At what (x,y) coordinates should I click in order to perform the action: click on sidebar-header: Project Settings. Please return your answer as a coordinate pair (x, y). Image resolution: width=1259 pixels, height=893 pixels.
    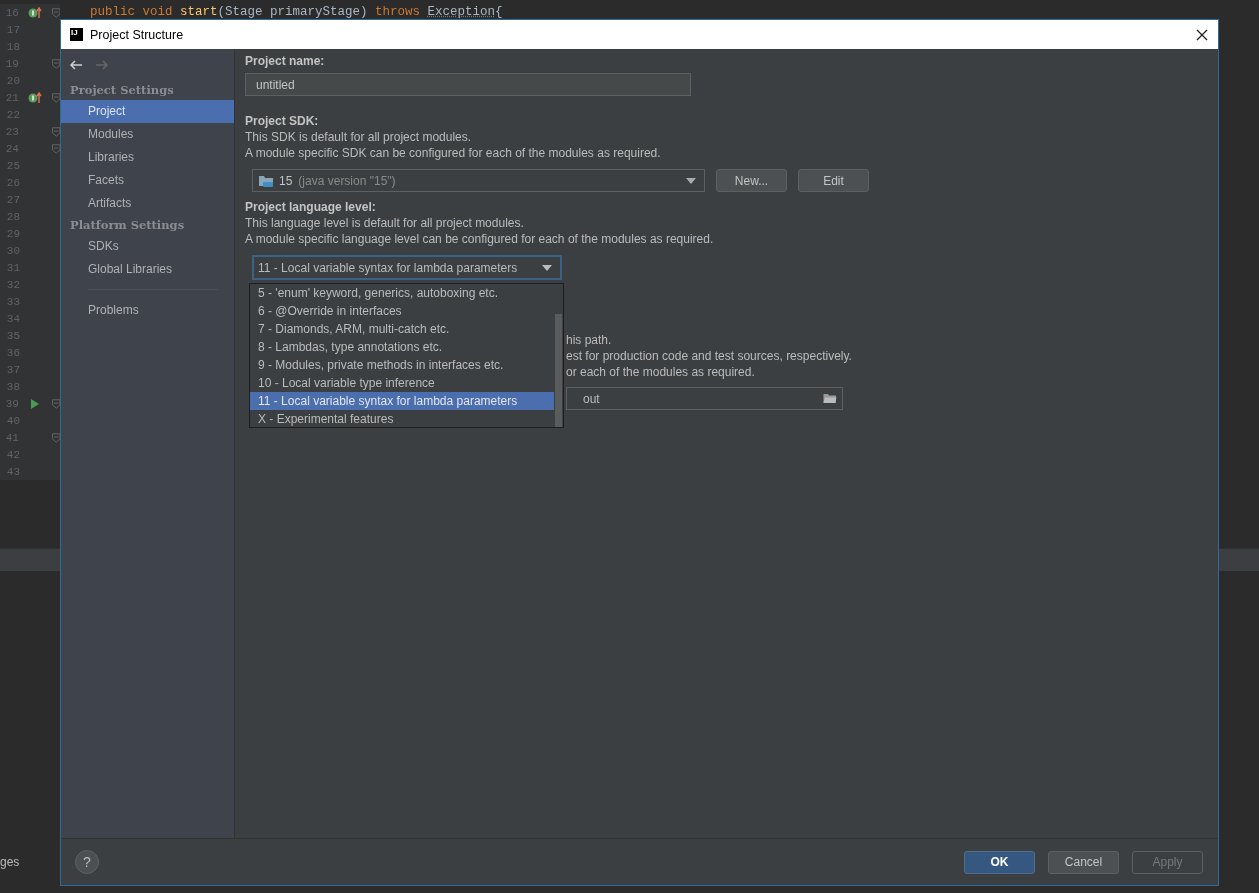
    Looking at the image, I should click on (122, 90).